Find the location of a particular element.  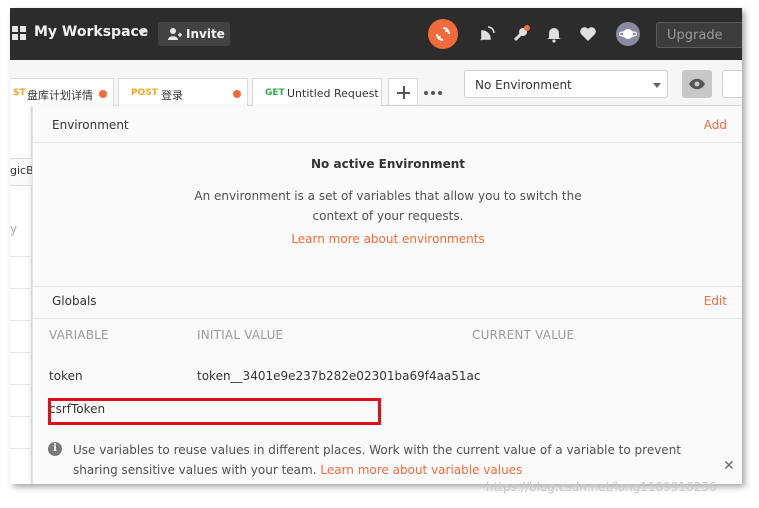

planet-icon is located at coordinates (628, 34).